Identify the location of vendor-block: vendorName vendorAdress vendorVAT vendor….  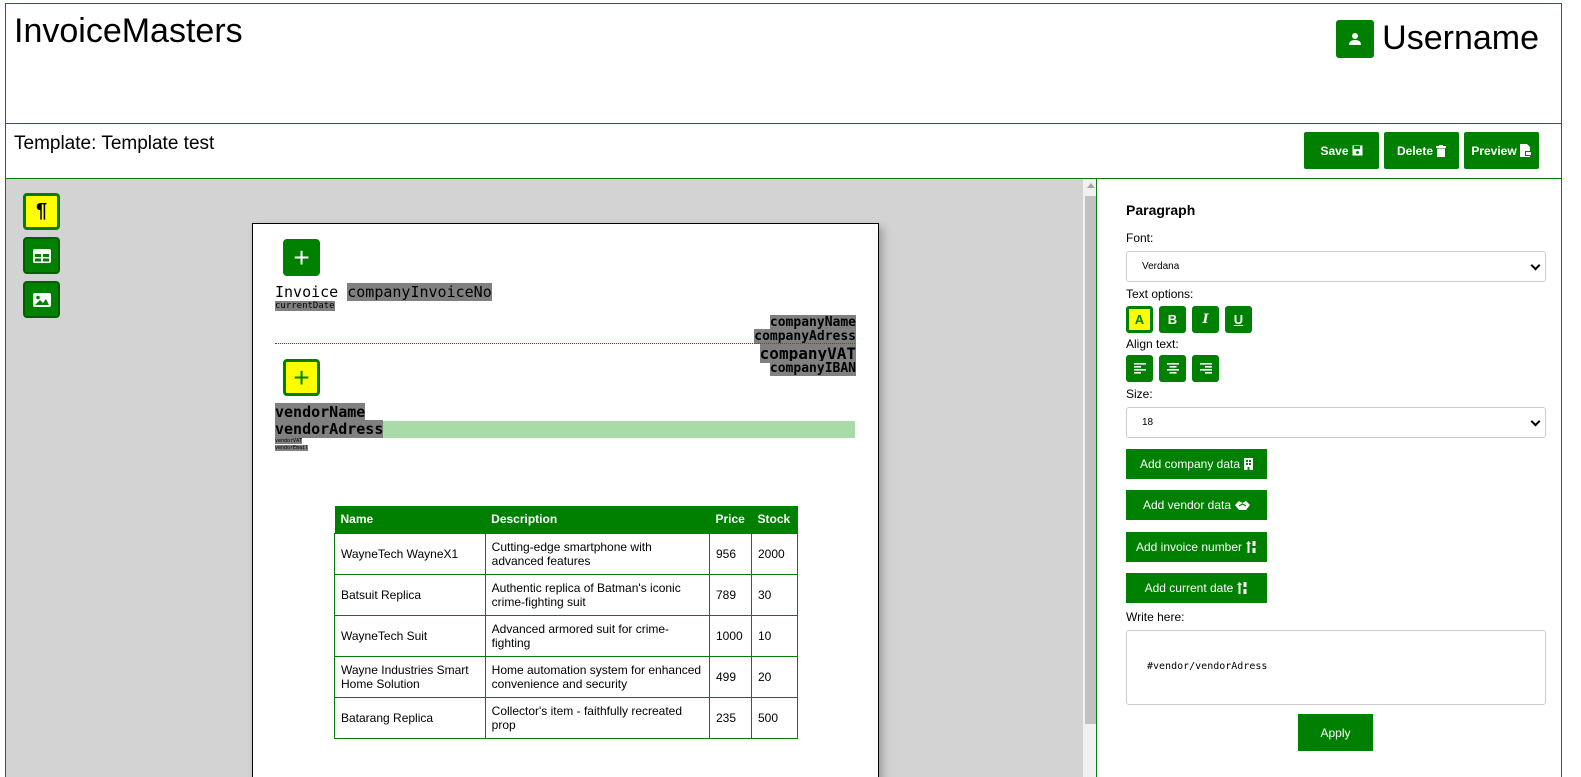
(565, 427).